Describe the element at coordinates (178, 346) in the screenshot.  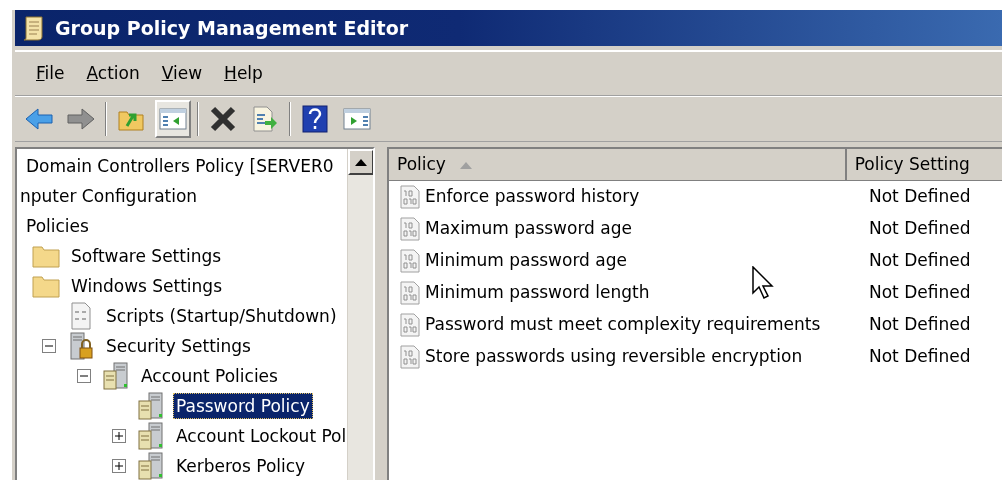
I see `tree-item: Security Settings` at that location.